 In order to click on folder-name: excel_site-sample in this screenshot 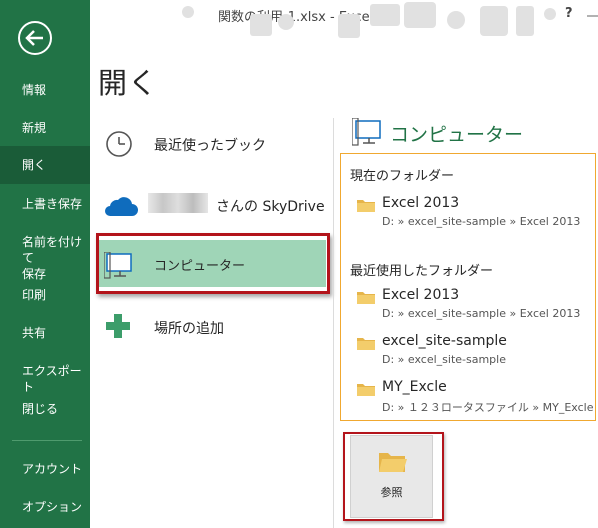, I will do `click(444, 341)`.